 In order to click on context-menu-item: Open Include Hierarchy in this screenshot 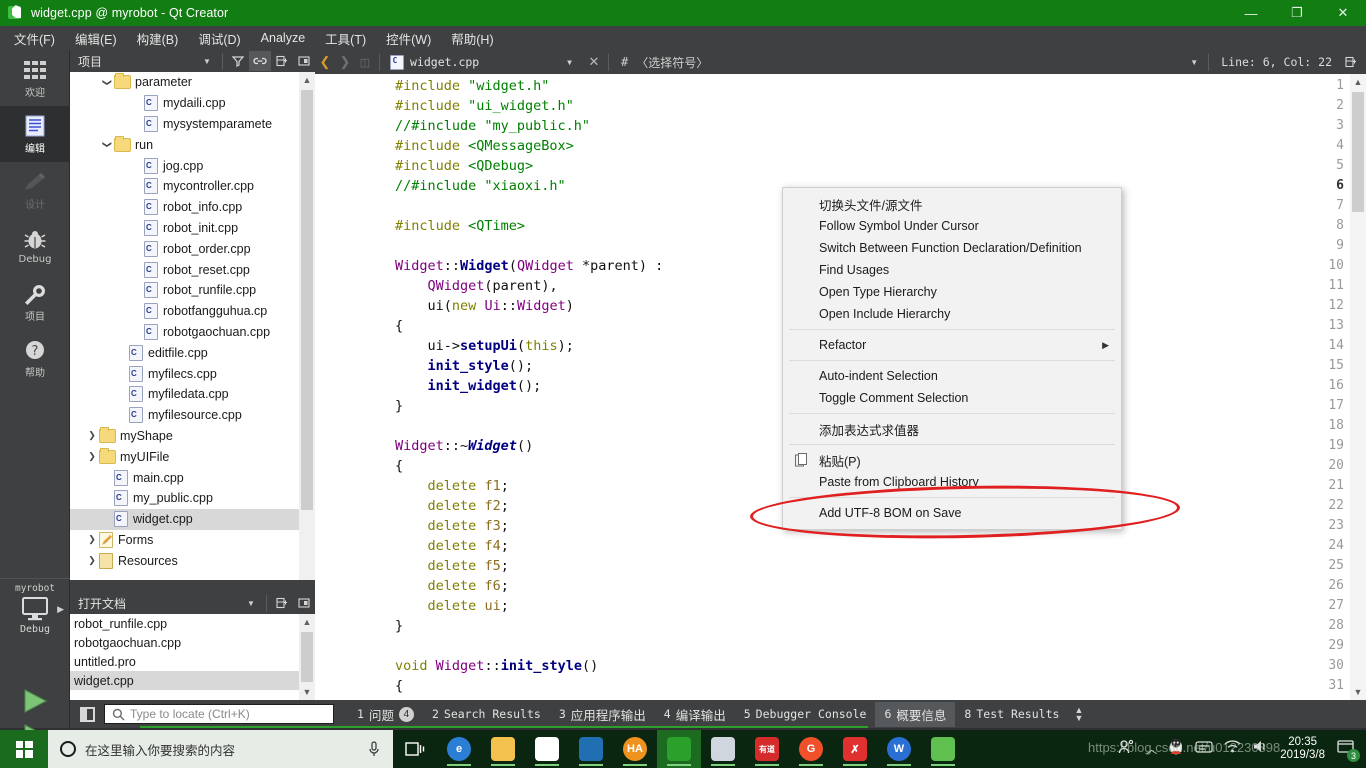, I will do `click(952, 314)`.